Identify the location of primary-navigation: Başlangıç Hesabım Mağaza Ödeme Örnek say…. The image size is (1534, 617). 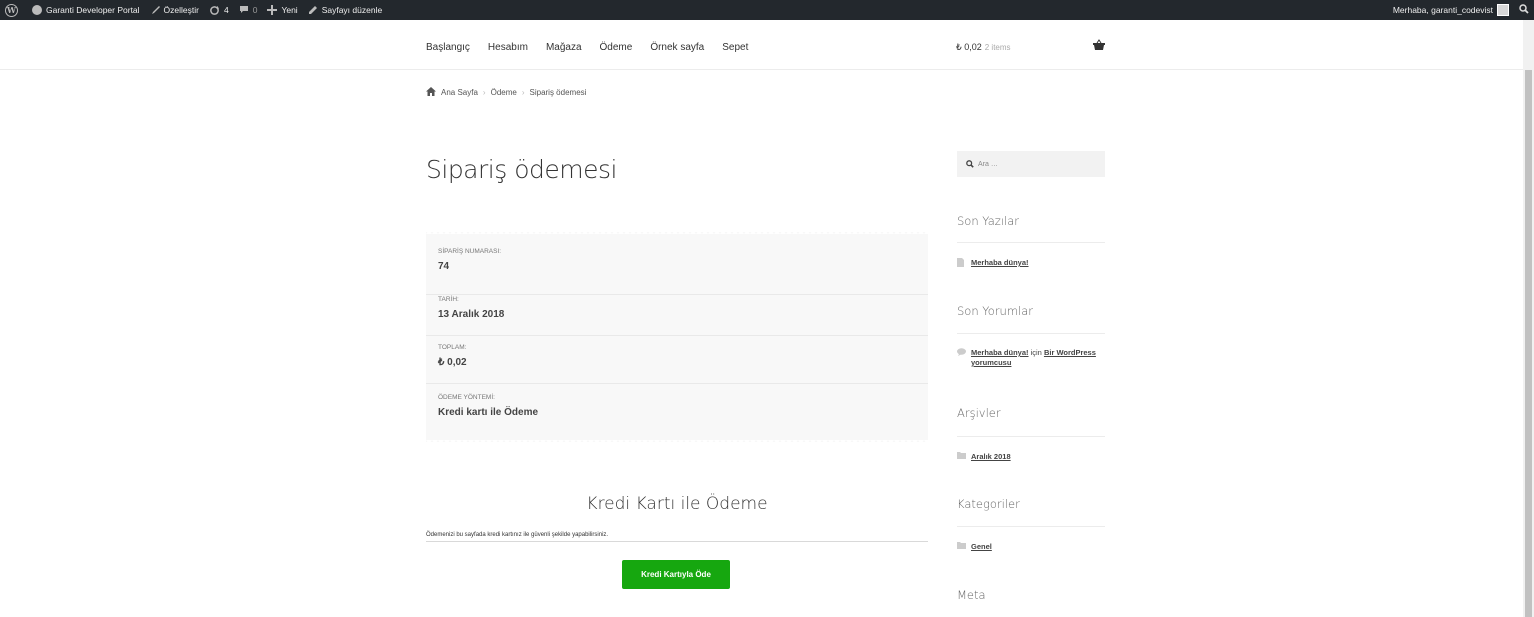
(596, 47).